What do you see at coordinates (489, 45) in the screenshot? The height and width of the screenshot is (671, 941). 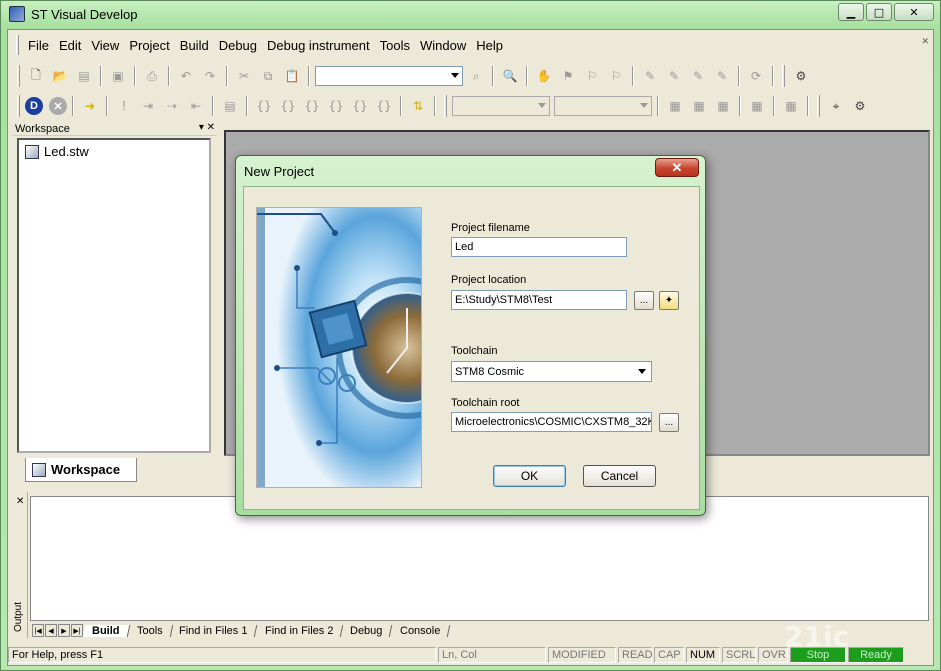 I see `menu-help: Help` at bounding box center [489, 45].